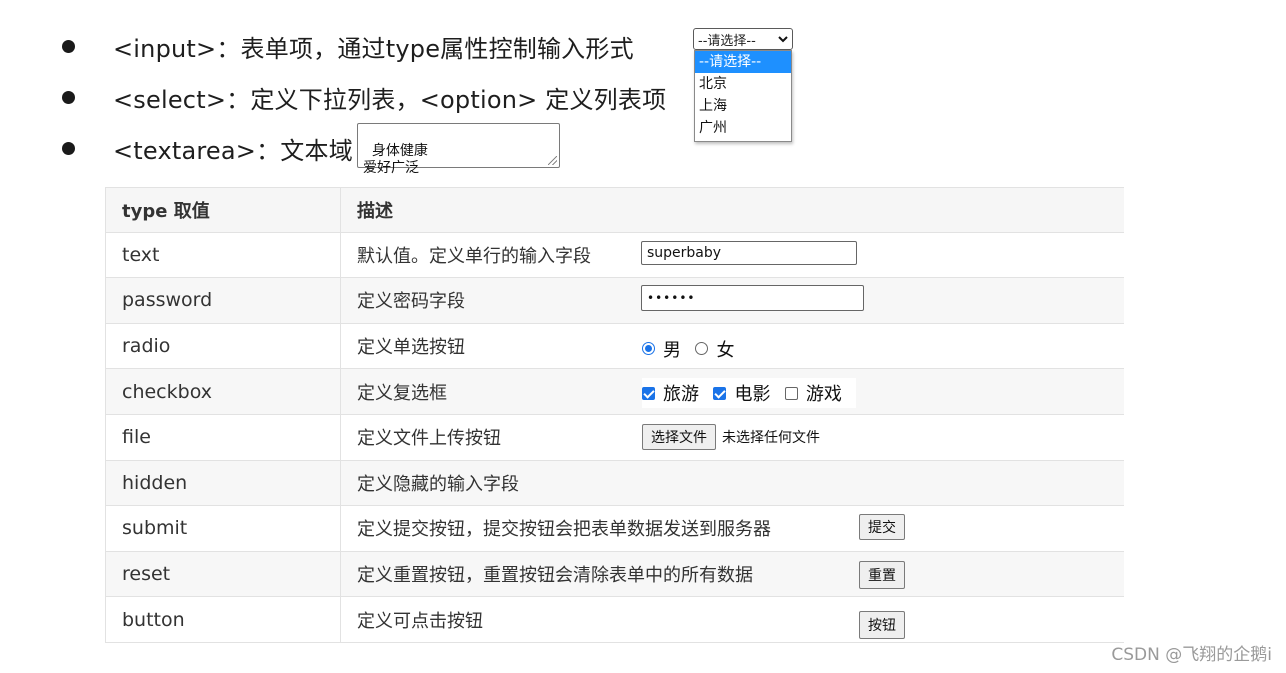 The width and height of the screenshot is (1286, 673). I want to click on row-type: file, so click(223, 437).